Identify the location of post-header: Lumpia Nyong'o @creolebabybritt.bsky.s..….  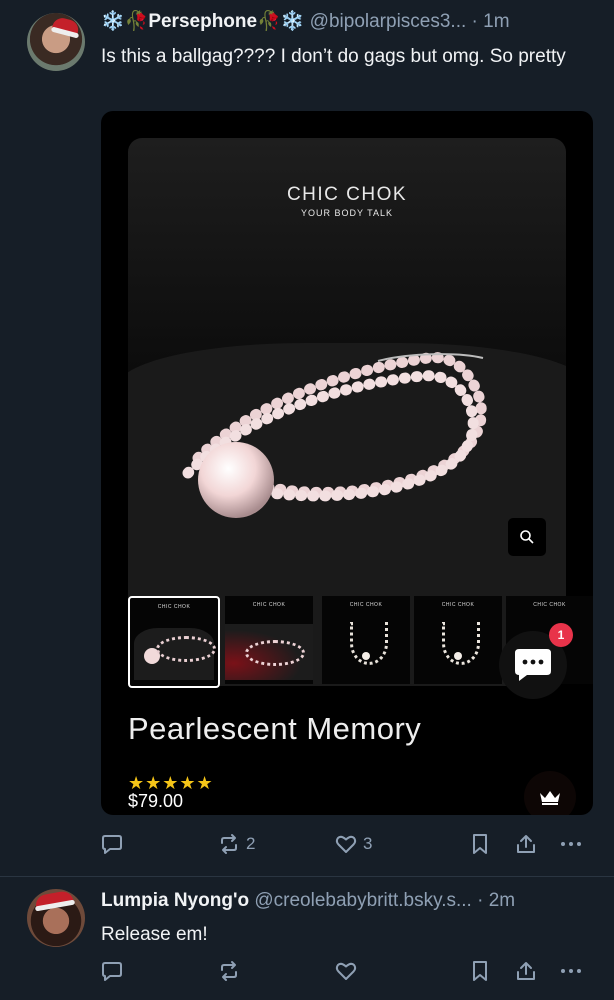
(308, 901).